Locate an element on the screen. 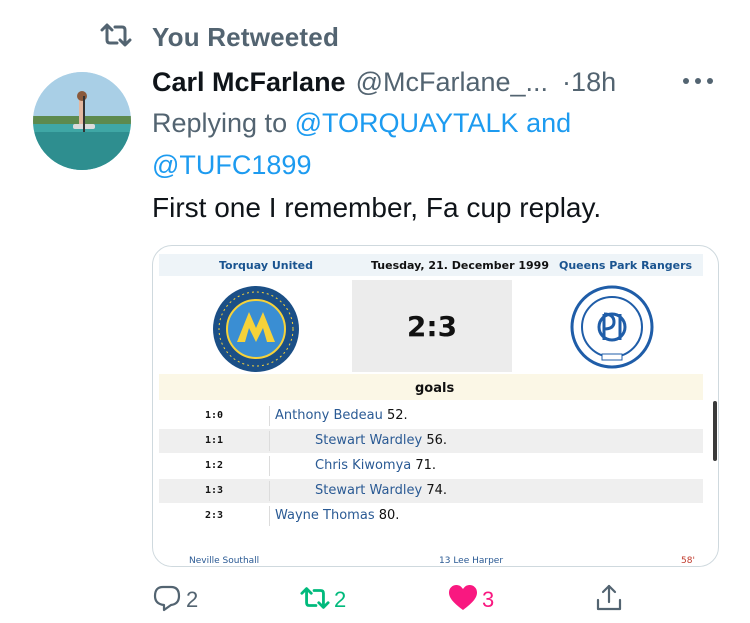  share-button is located at coordinates (609, 600).